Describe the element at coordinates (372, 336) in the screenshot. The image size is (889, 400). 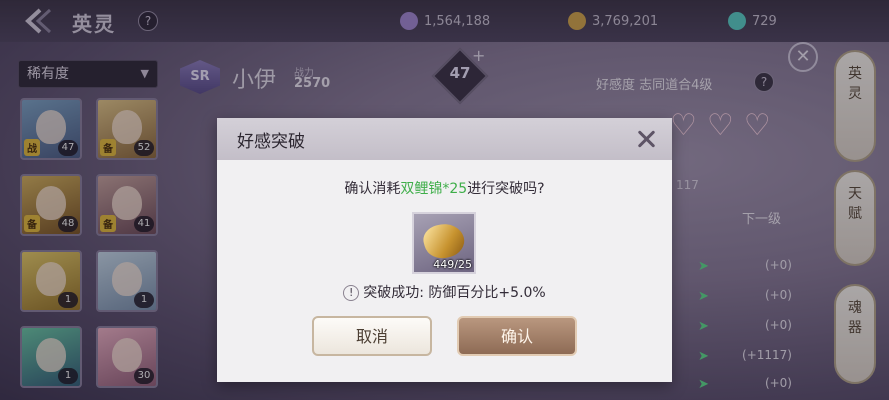
I see `cancel-button: 取消` at that location.